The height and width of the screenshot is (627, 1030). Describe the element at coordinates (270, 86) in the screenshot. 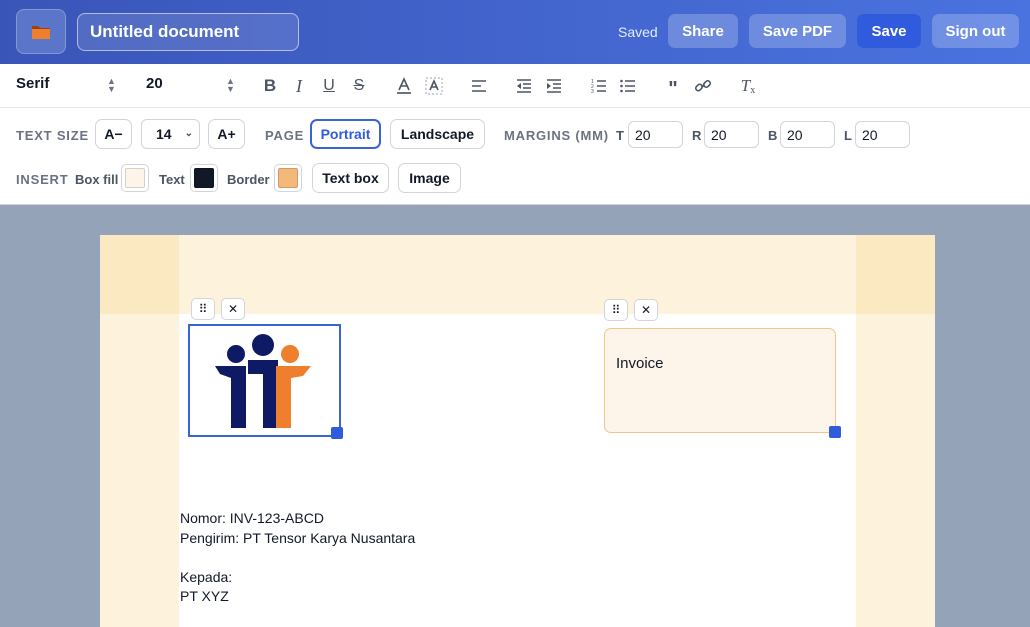

I see `bold-icon: B` at that location.